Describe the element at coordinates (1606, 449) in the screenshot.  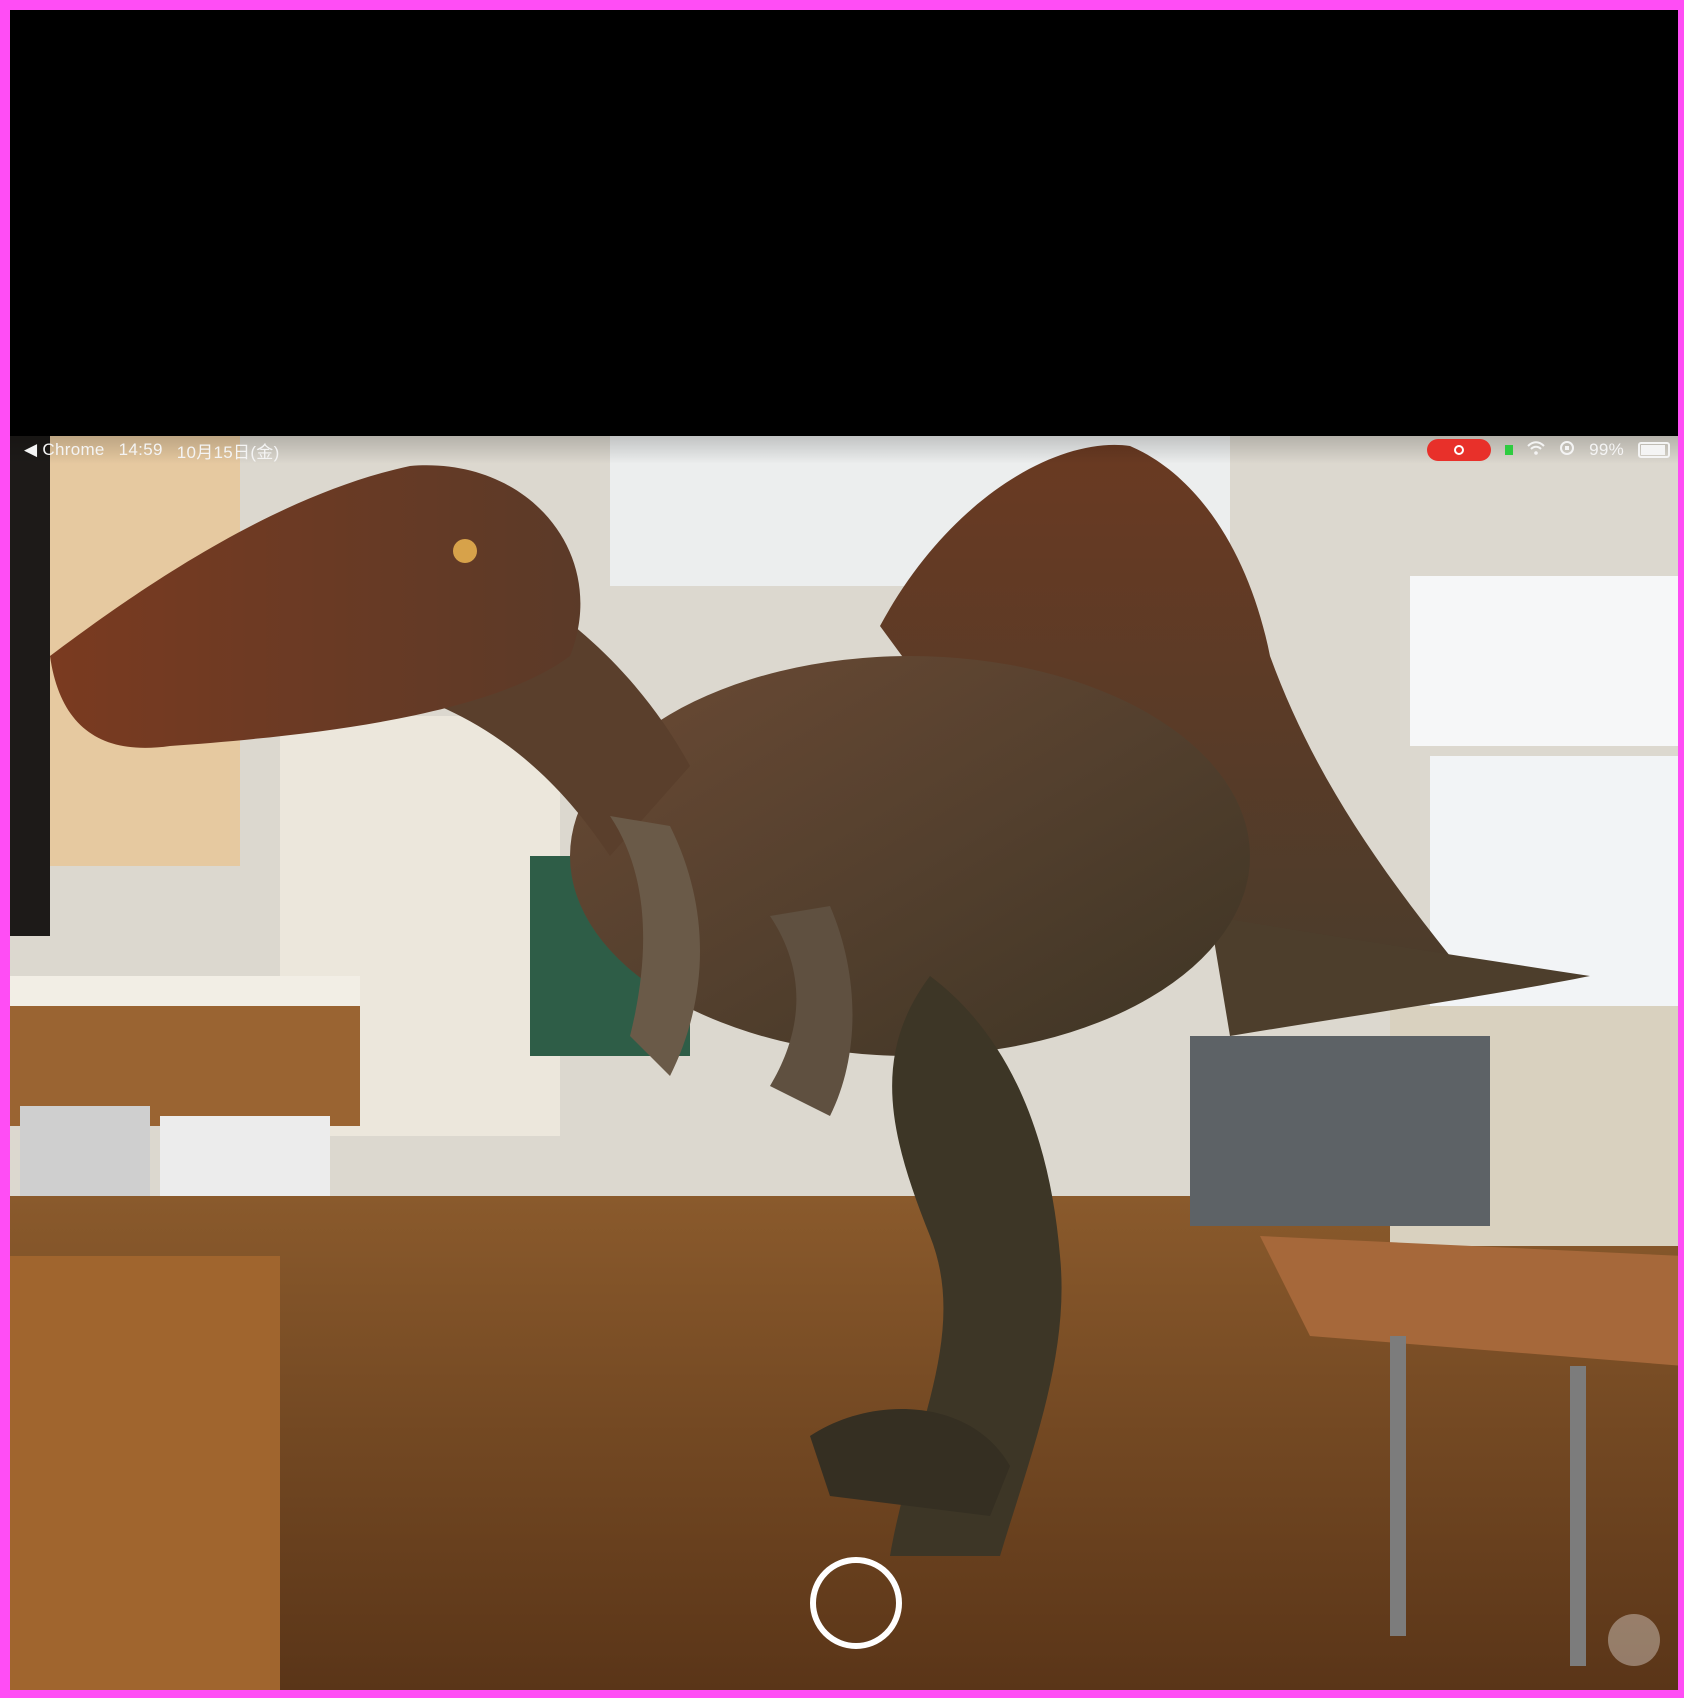
I see `battery-percent: 99%` at that location.